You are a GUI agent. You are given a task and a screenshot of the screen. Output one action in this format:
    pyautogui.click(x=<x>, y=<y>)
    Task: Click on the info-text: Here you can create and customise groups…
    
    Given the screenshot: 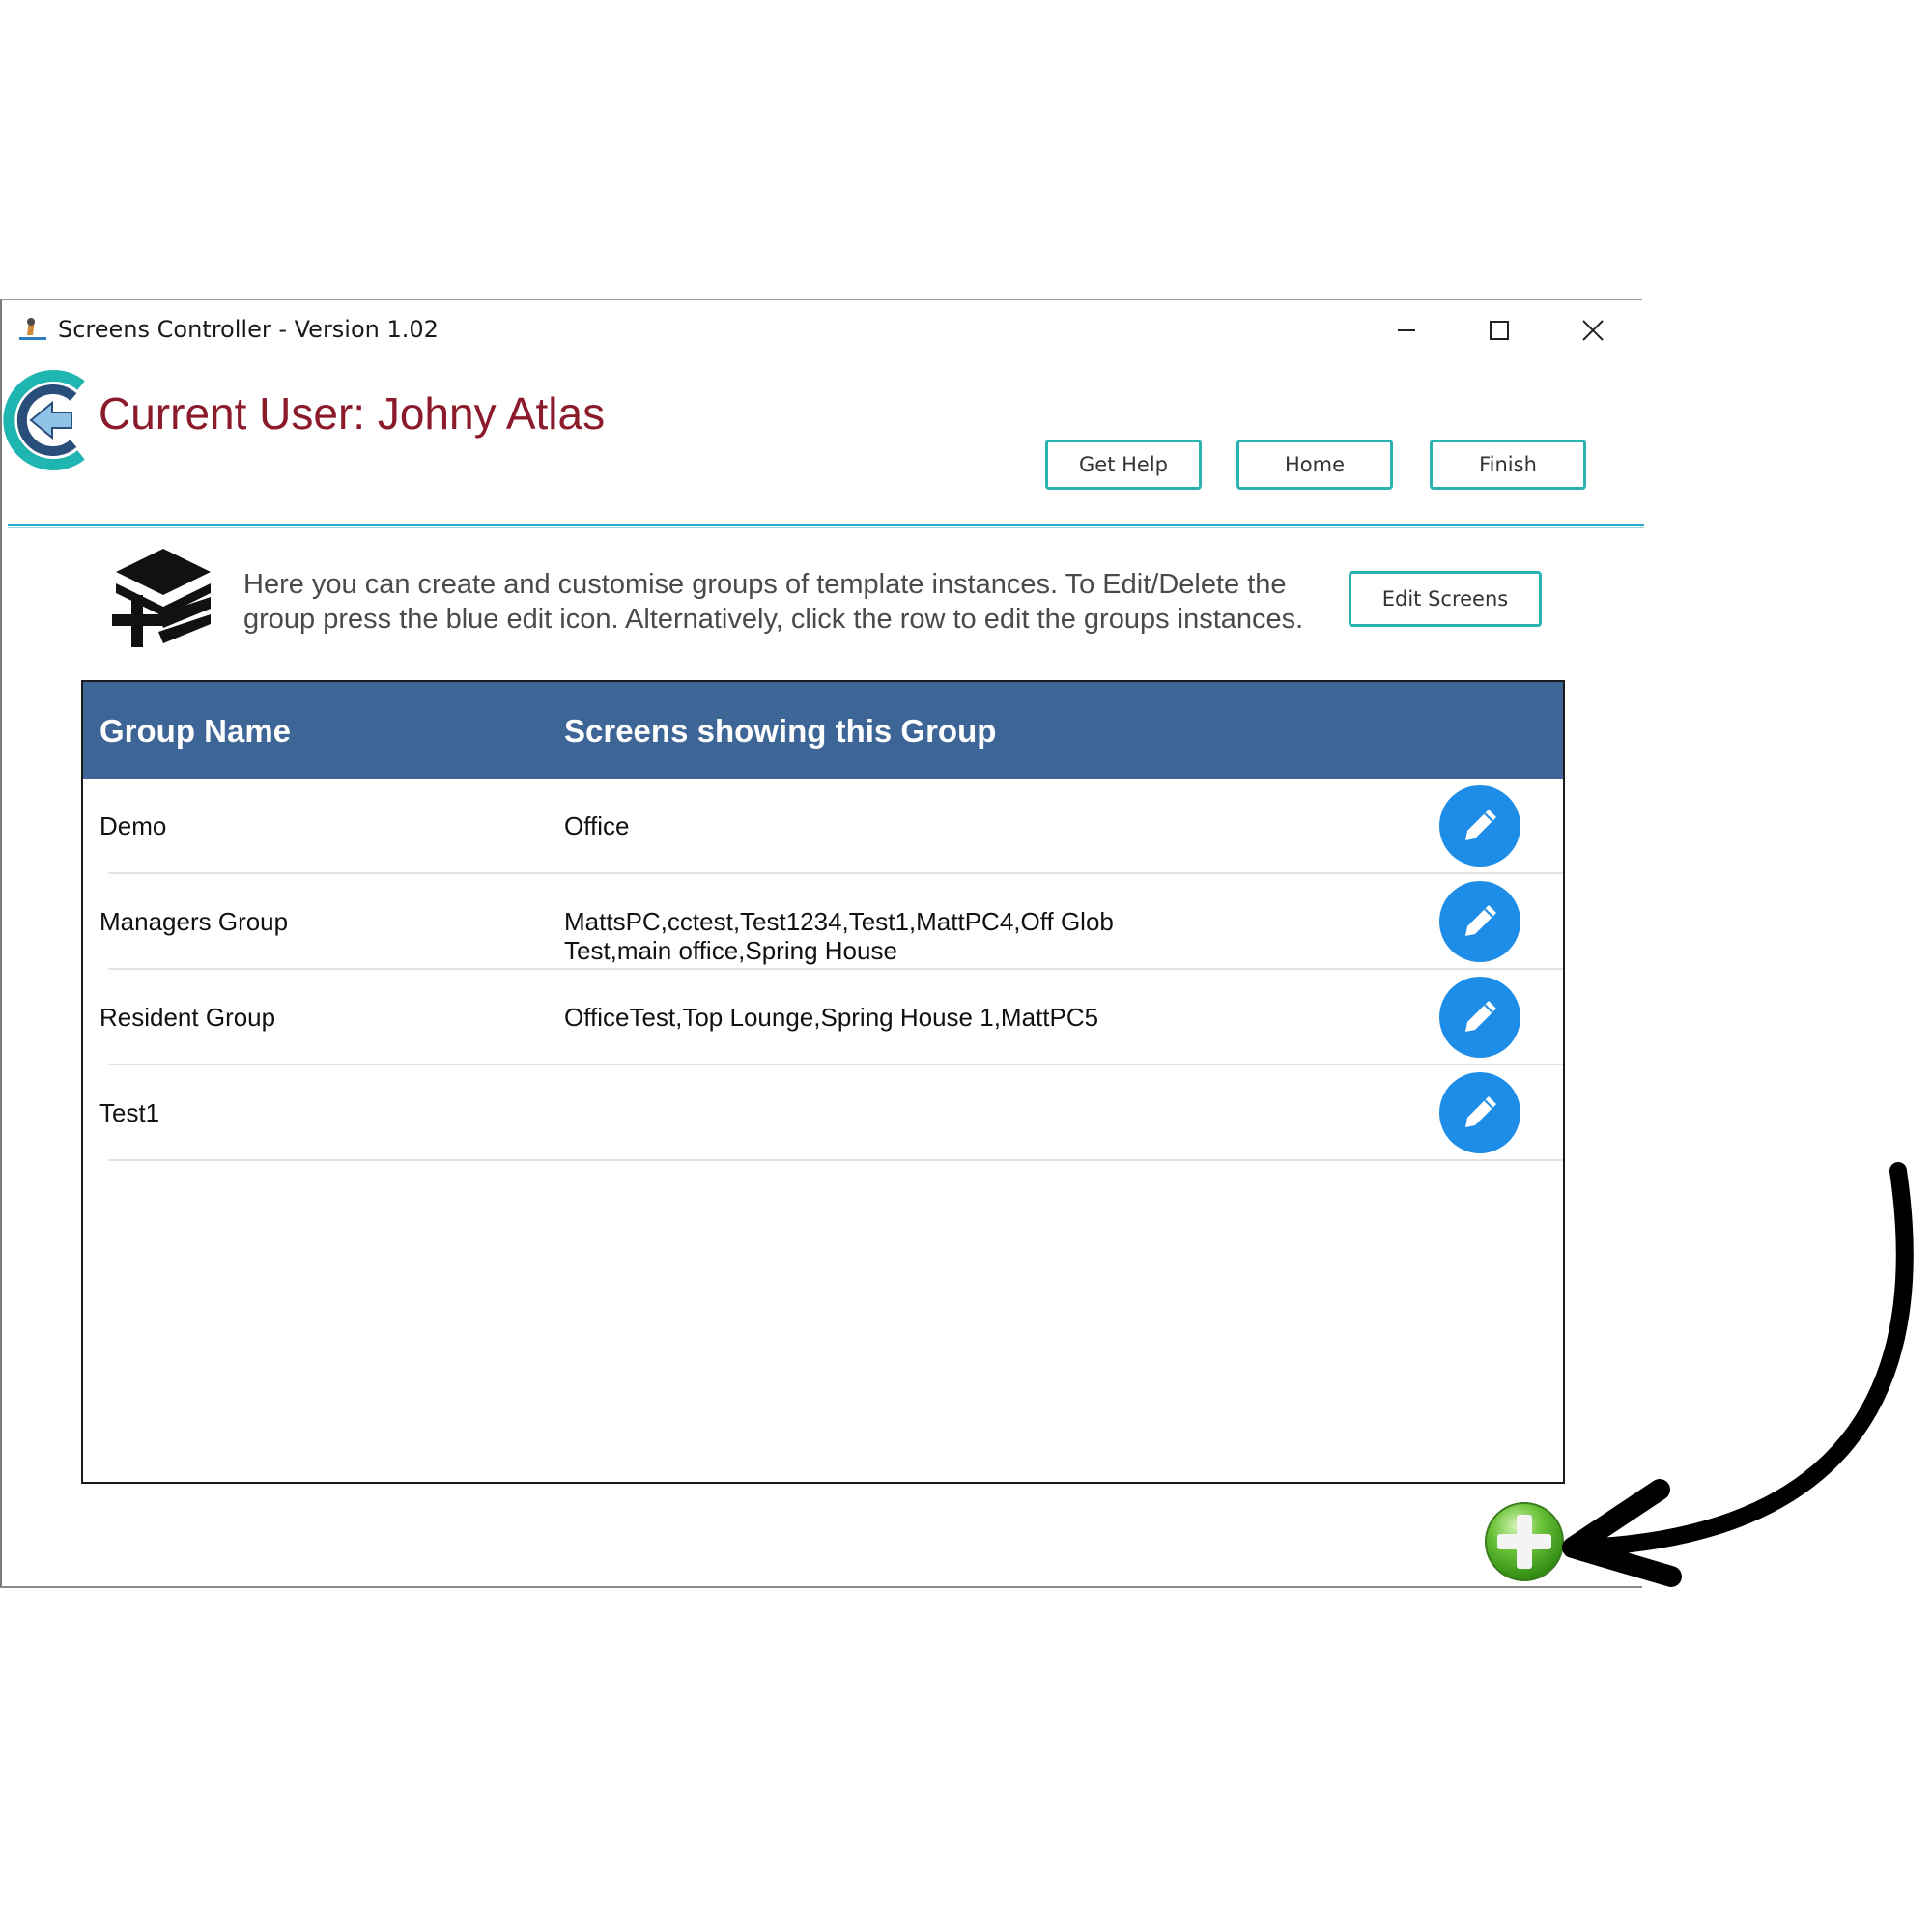 What is the action you would take?
    pyautogui.click(x=773, y=602)
    